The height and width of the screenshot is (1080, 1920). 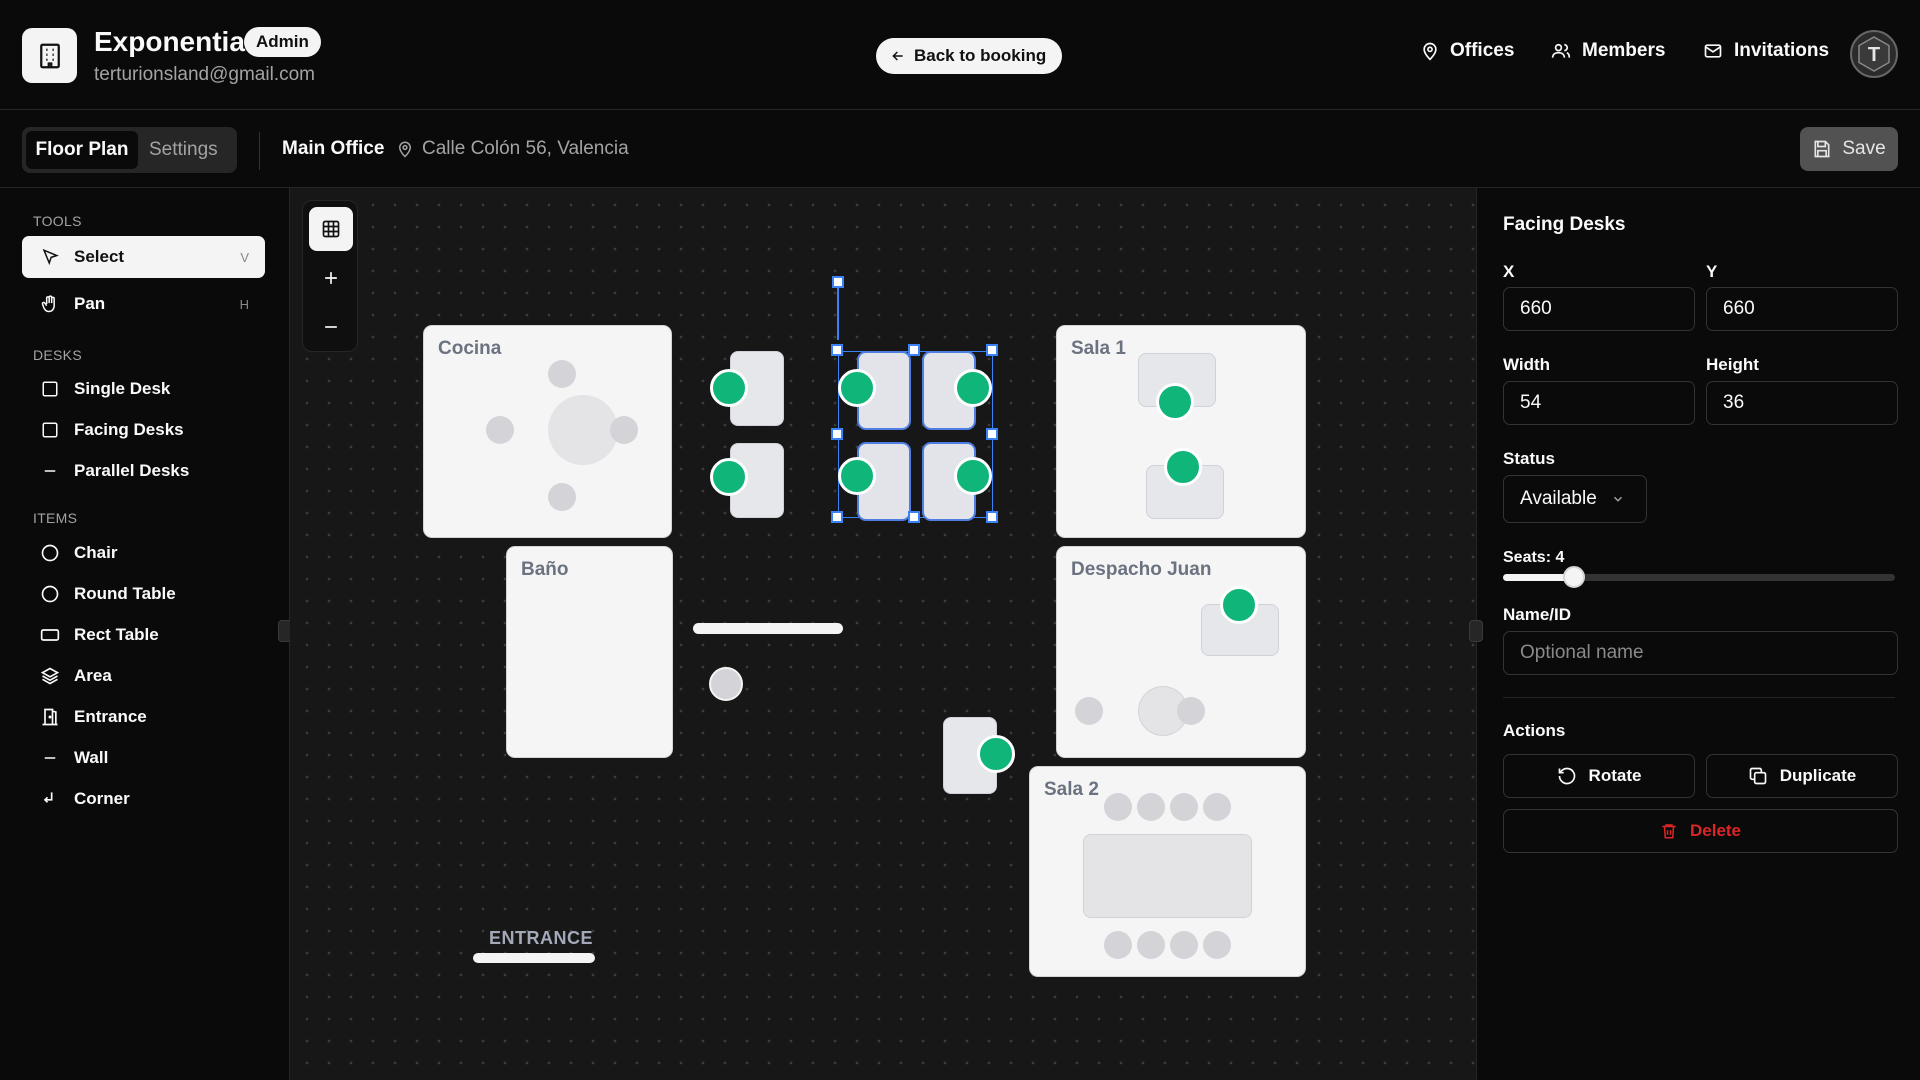 What do you see at coordinates (1558, 498) in the screenshot?
I see `status-value: Available` at bounding box center [1558, 498].